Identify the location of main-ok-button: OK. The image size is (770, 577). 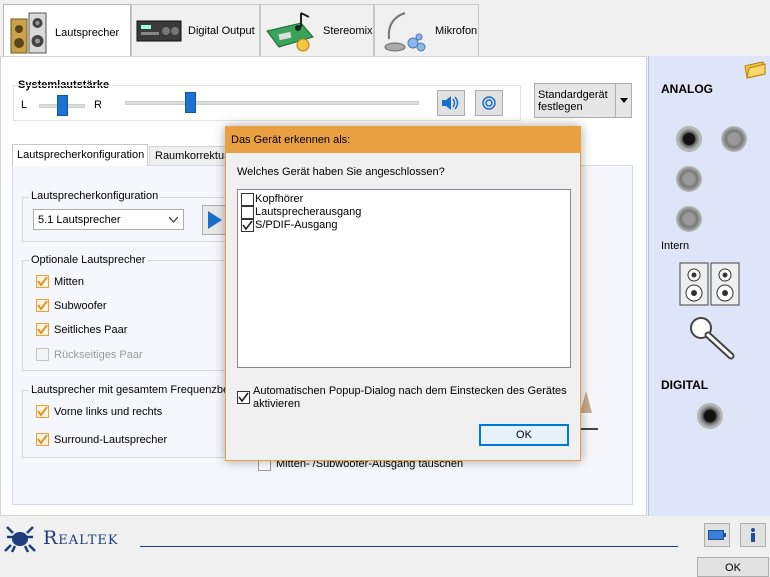
(733, 567).